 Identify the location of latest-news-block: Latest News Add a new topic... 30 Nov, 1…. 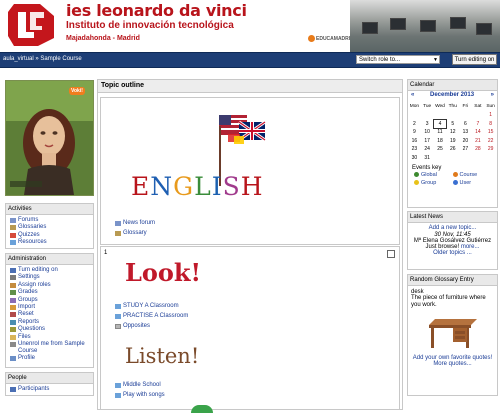
(452, 240).